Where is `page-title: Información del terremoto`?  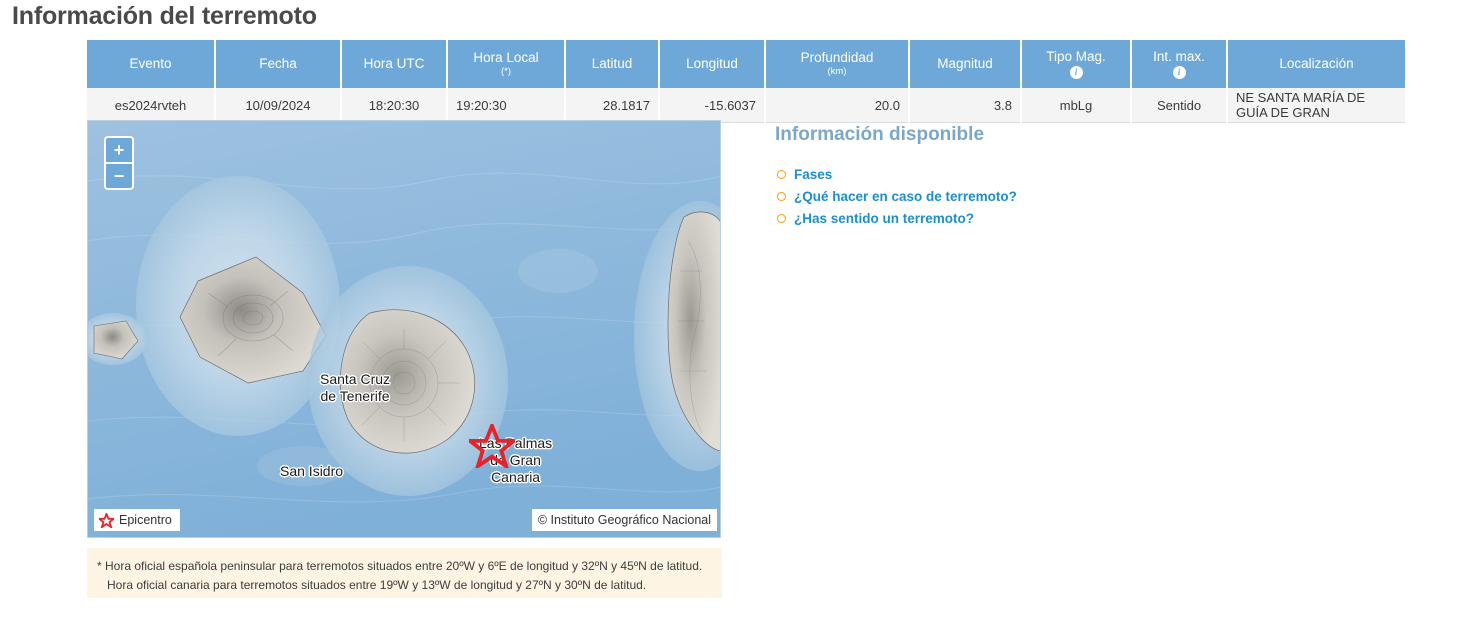 page-title: Información del terremoto is located at coordinates (164, 16).